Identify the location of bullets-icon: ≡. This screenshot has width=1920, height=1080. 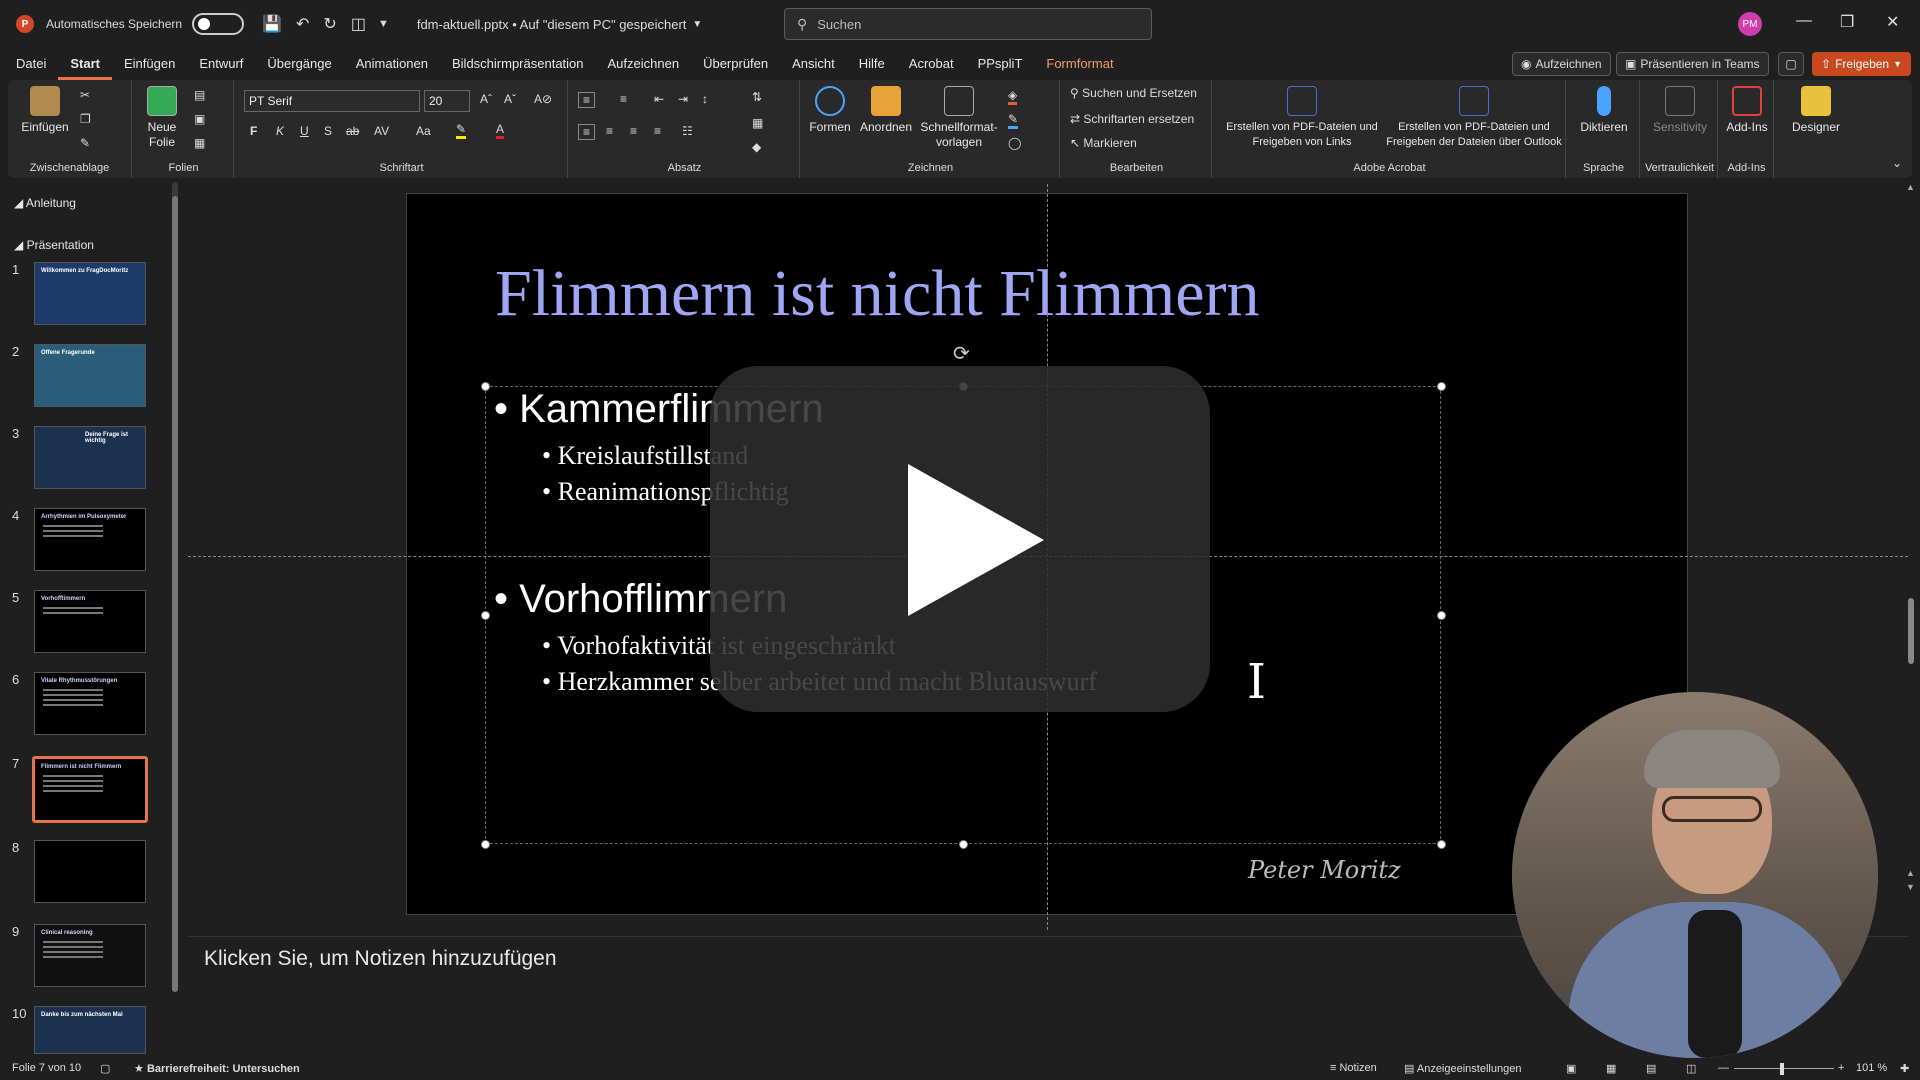
(587, 100).